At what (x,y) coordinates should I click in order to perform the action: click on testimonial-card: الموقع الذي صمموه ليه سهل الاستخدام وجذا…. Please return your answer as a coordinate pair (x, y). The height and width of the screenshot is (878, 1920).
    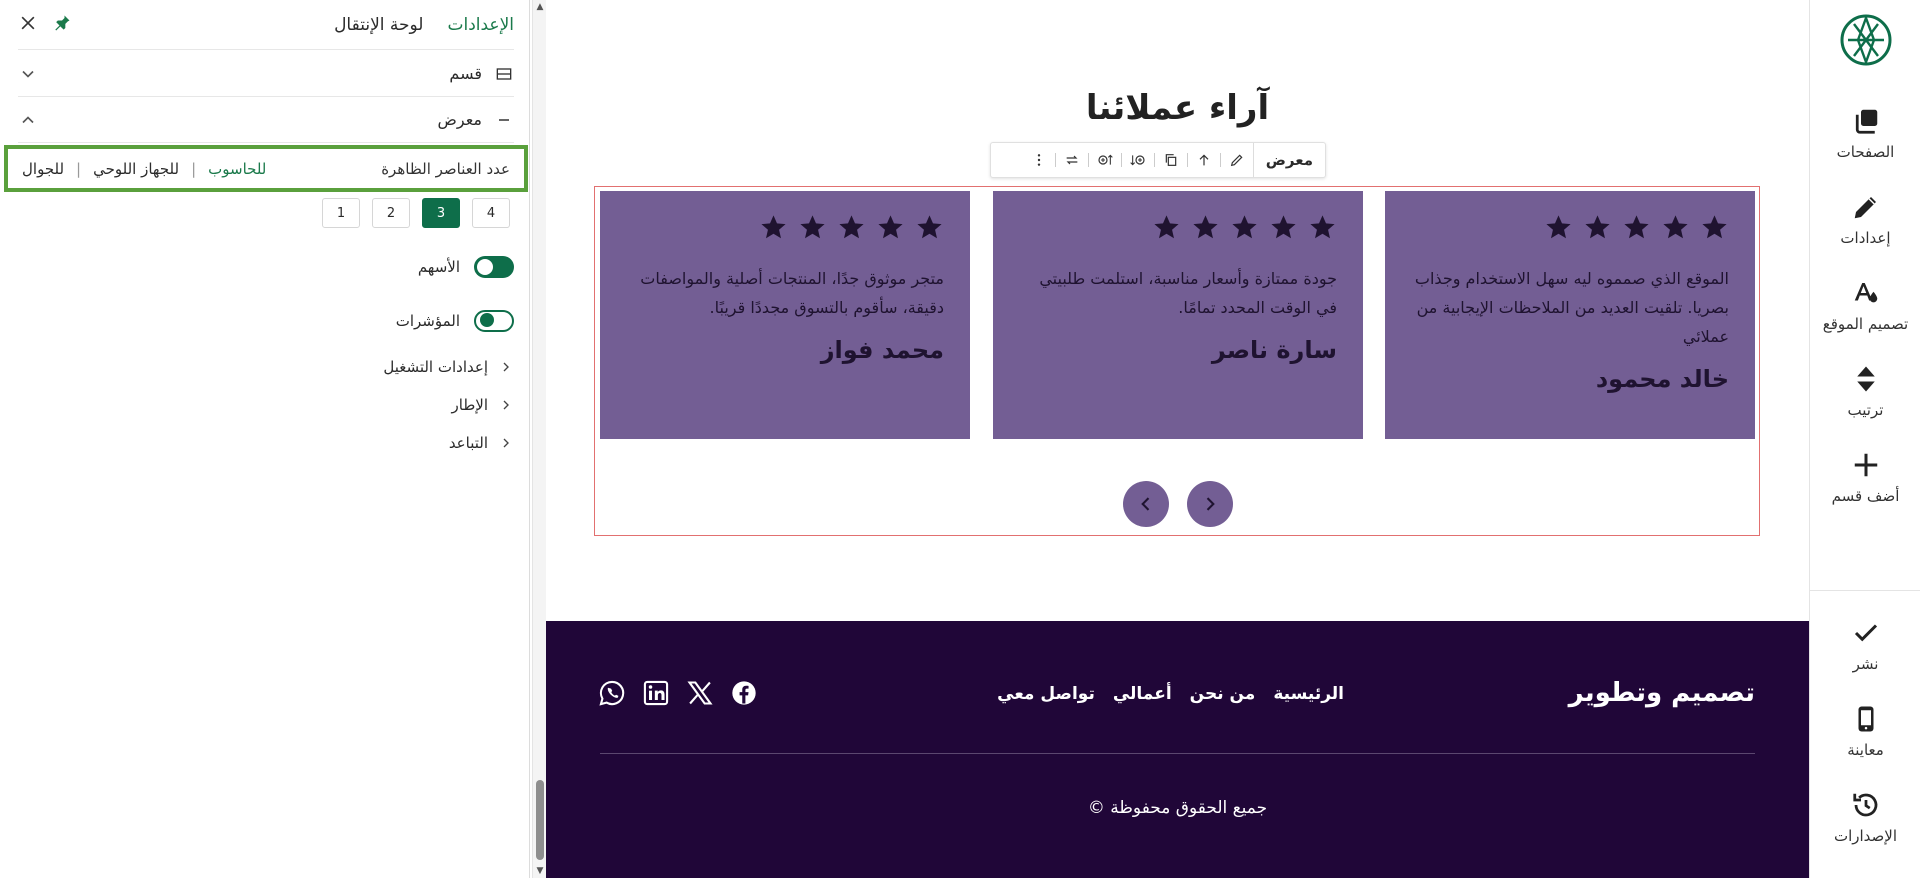
    Looking at the image, I should click on (1570, 315).